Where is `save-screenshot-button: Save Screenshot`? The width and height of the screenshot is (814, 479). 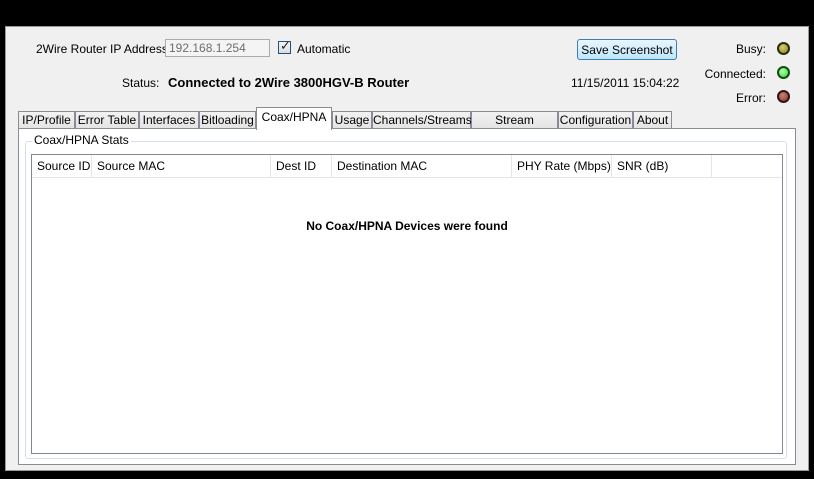
save-screenshot-button: Save Screenshot is located at coordinates (627, 49).